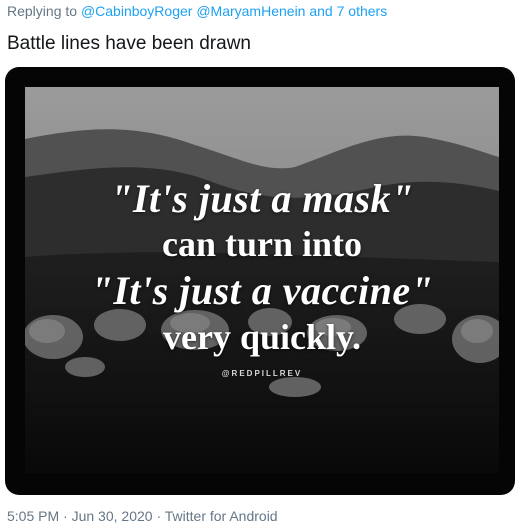 Image resolution: width=520 pixels, height=531 pixels. What do you see at coordinates (250, 11) in the screenshot?
I see `reply-user-link: @MaryamHenein` at bounding box center [250, 11].